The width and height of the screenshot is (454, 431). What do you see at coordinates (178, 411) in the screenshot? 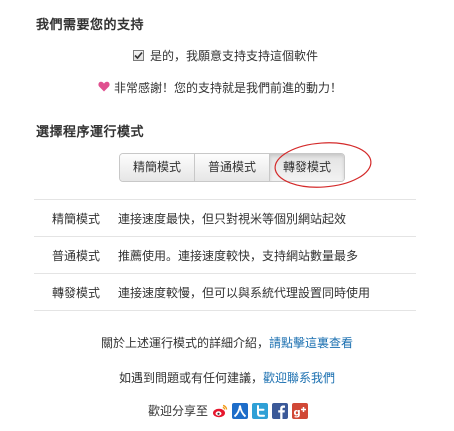
I see `share-label: 歡迎分享至` at bounding box center [178, 411].